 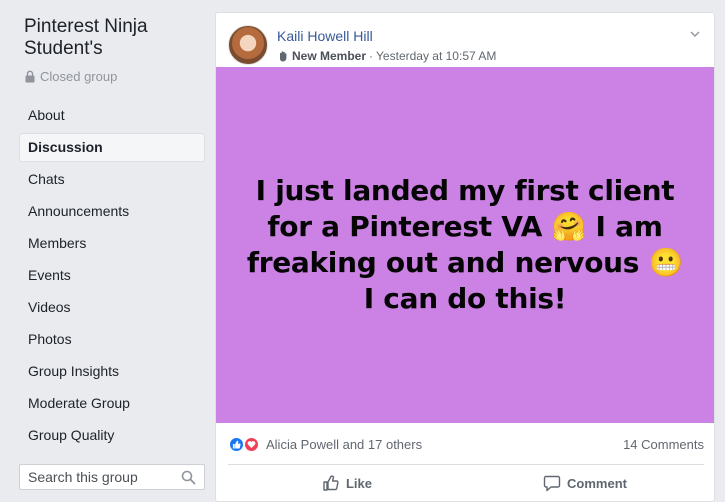 I want to click on privacy-label: Closed group, so click(x=79, y=76).